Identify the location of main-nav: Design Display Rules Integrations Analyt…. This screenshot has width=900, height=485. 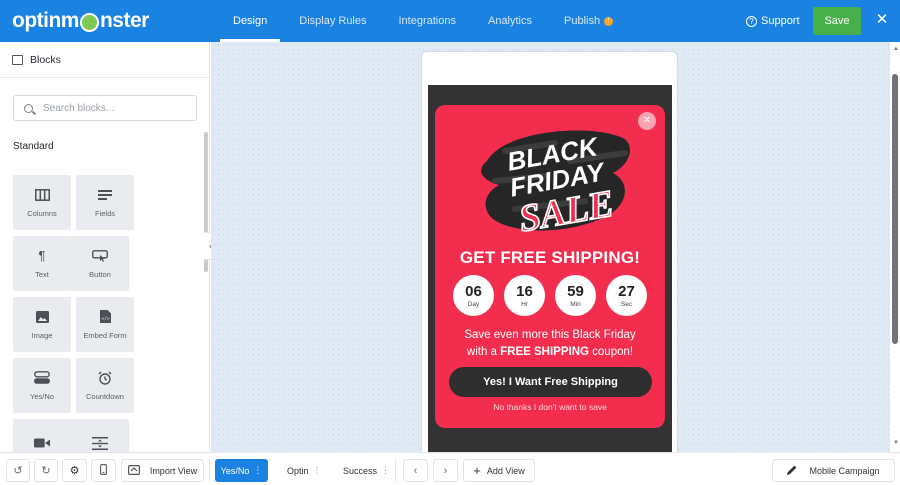
(426, 21).